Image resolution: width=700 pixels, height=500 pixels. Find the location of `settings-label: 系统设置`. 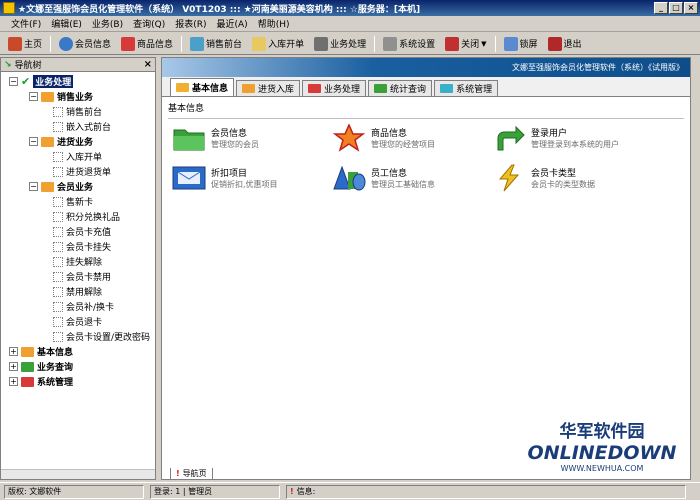

settings-label: 系统设置 is located at coordinates (417, 45).